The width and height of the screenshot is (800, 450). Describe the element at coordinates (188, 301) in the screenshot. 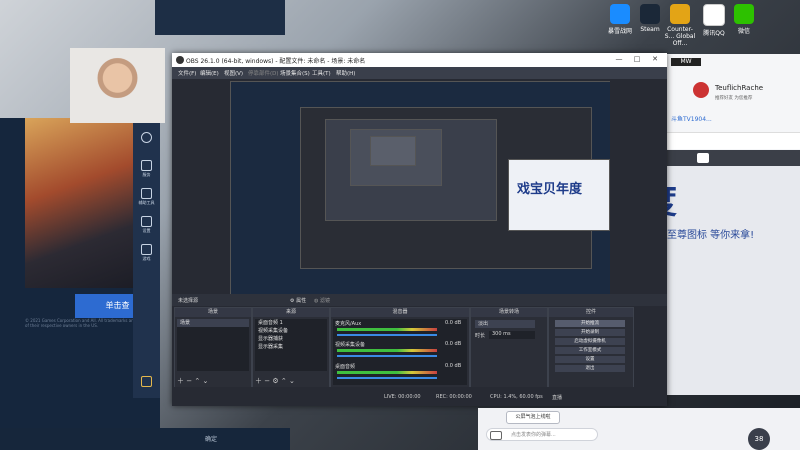

I see `no-source-label: 未选择源` at that location.